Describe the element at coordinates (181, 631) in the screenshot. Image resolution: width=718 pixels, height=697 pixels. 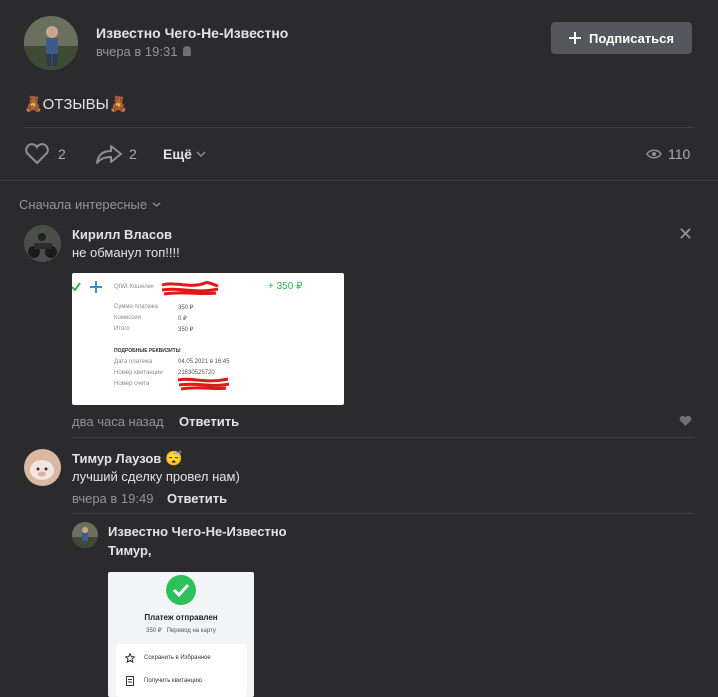
I see `receipt-subtitle: 350 ₽ Перевод на карту` at that location.